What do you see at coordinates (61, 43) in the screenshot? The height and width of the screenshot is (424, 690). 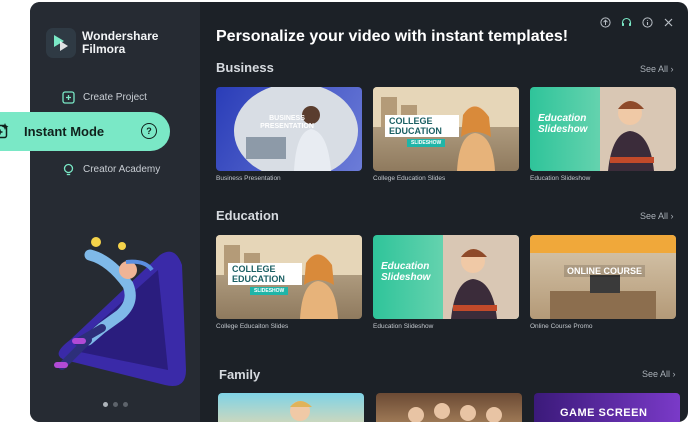 I see `filmora-logo-icon` at bounding box center [61, 43].